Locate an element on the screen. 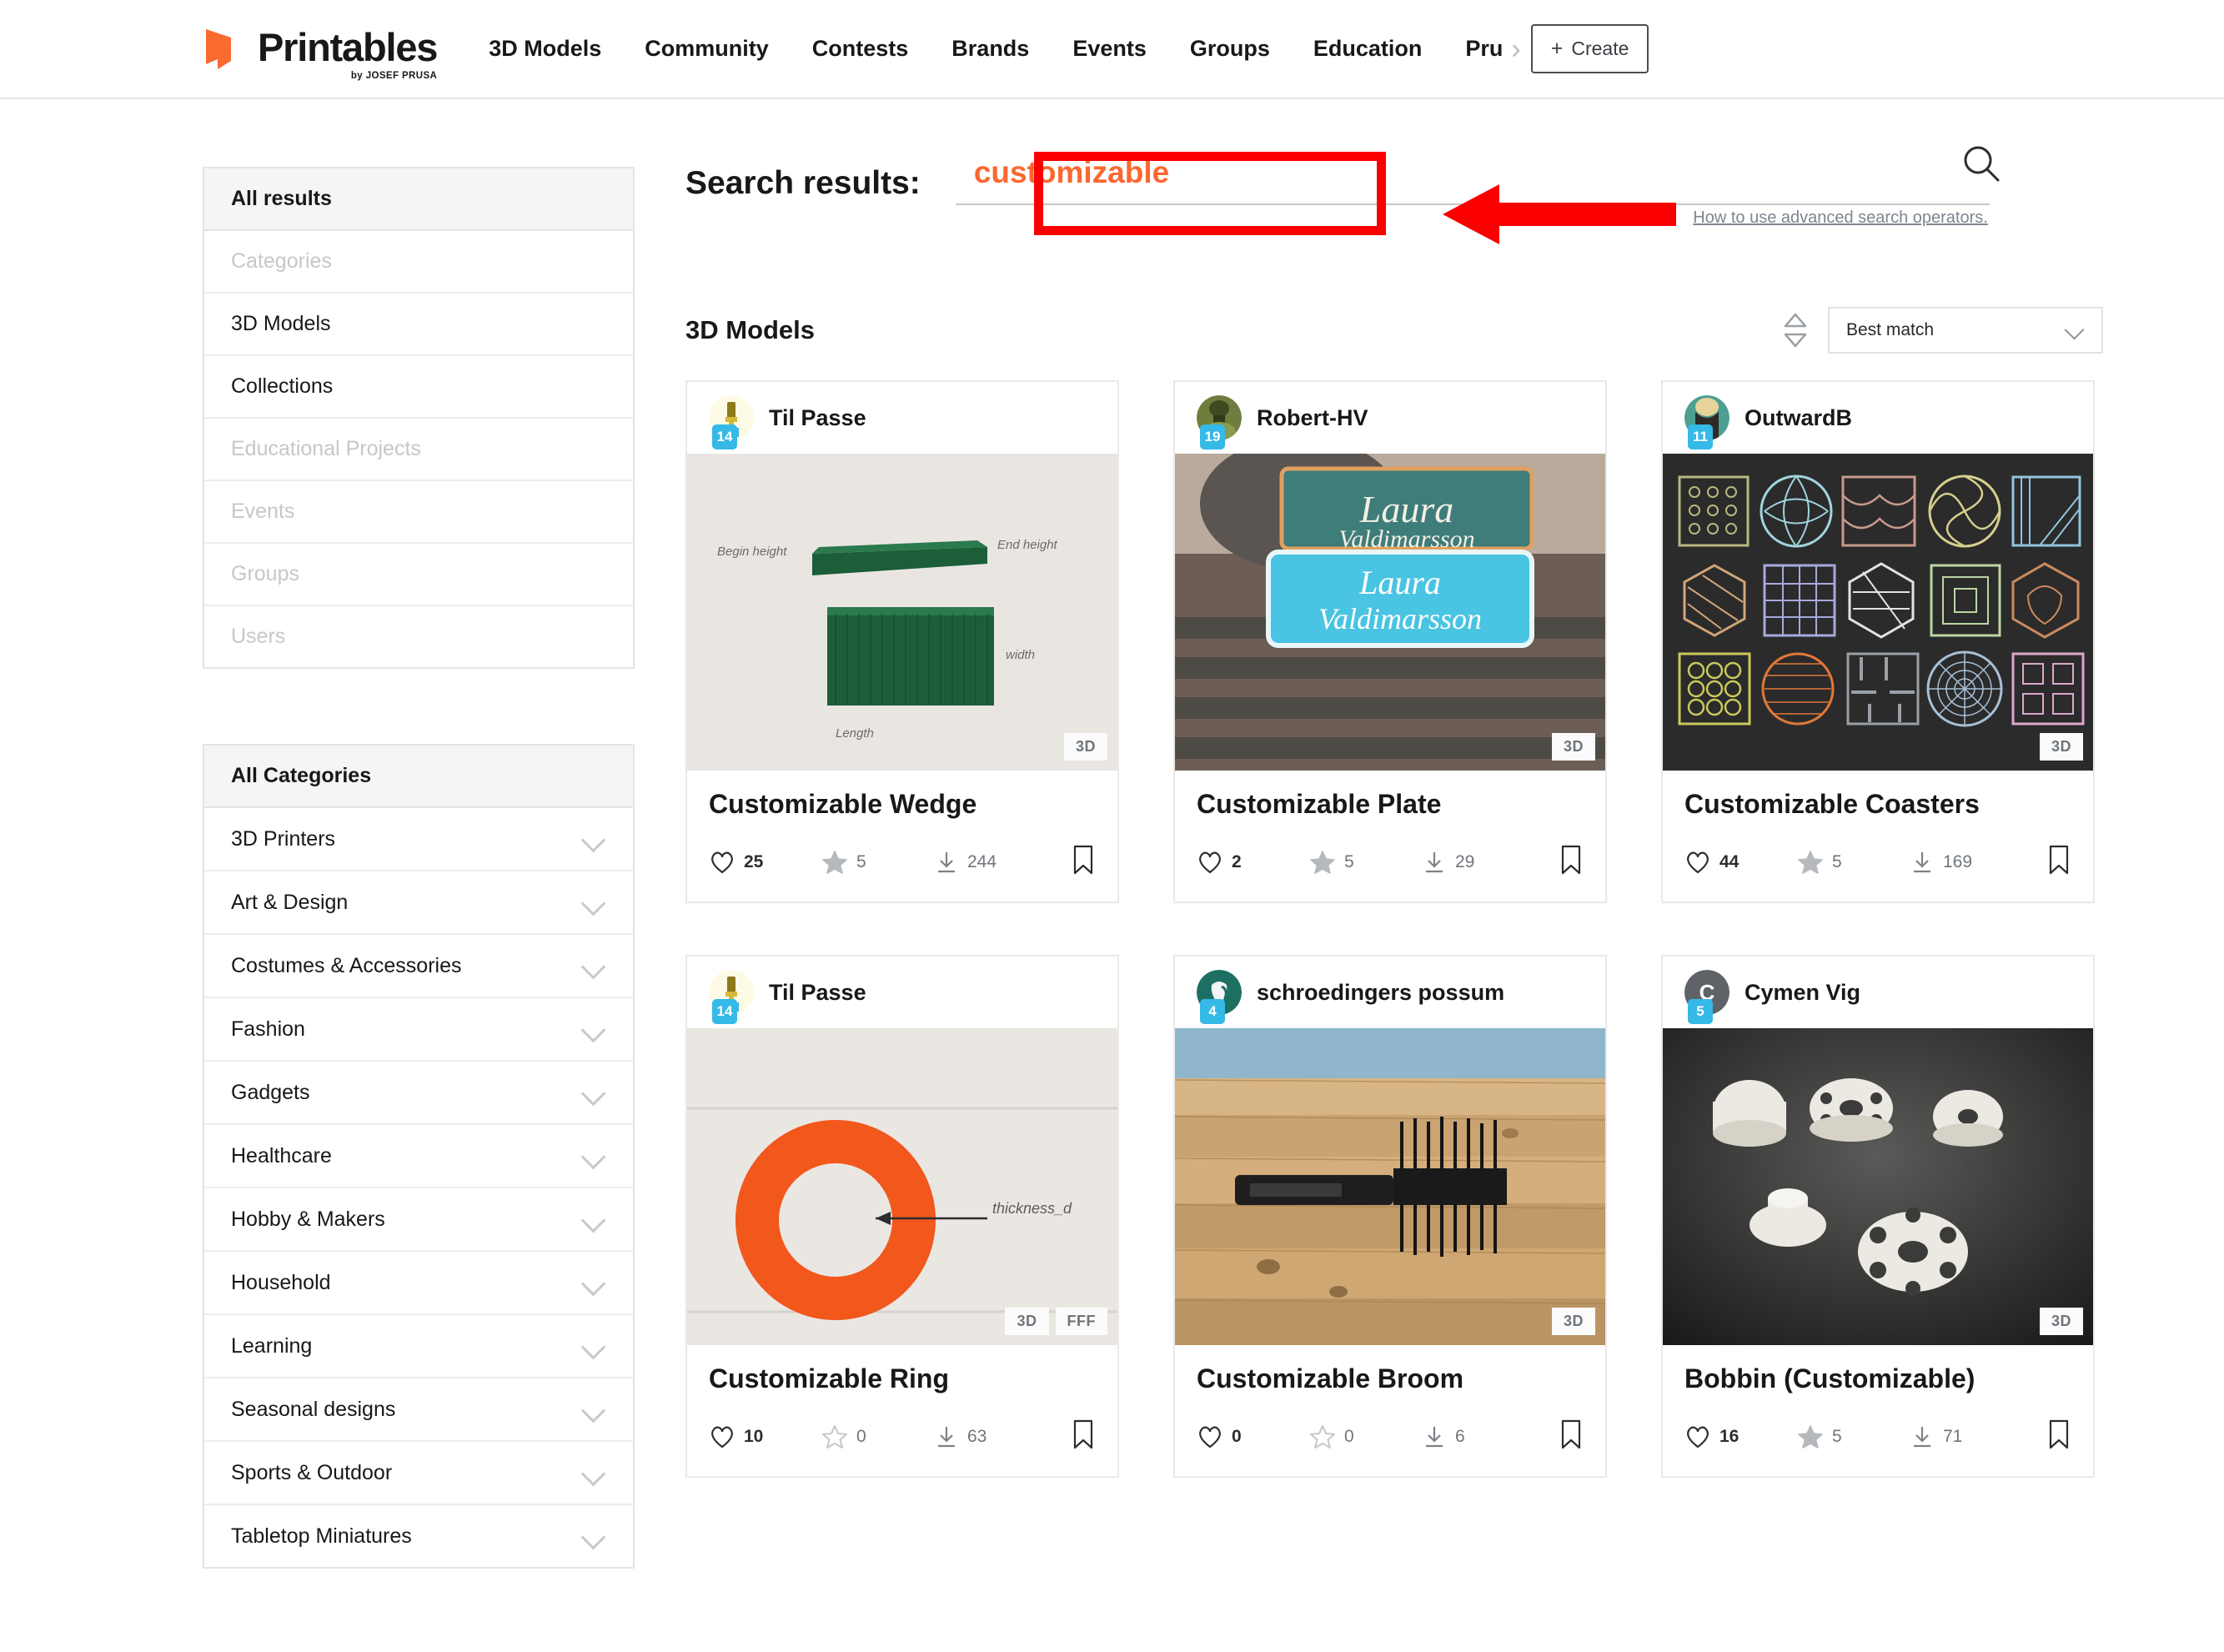  nav-item-contests: Contests is located at coordinates (861, 49).